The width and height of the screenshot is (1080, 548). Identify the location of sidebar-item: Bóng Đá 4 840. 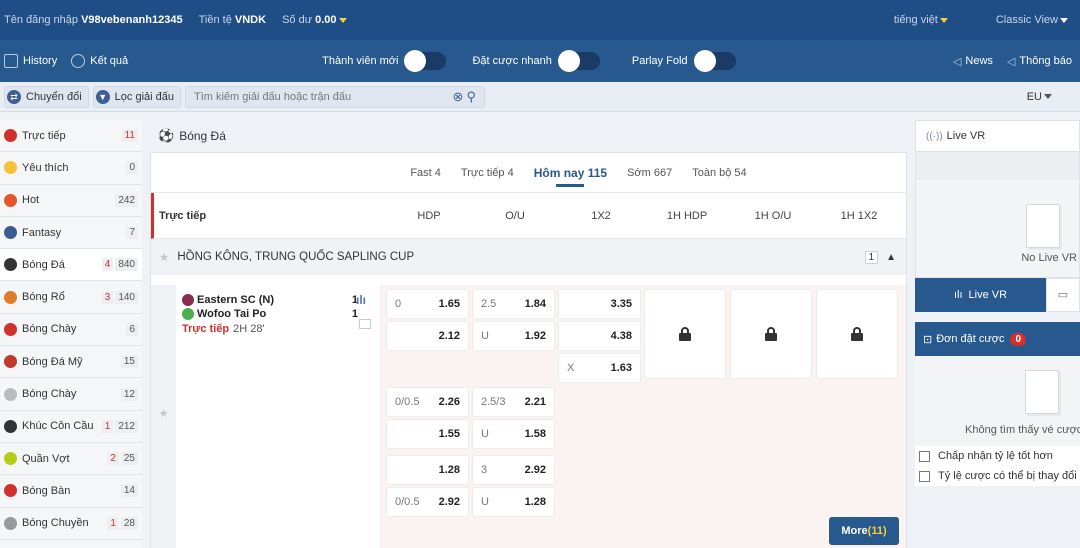
(71, 265).